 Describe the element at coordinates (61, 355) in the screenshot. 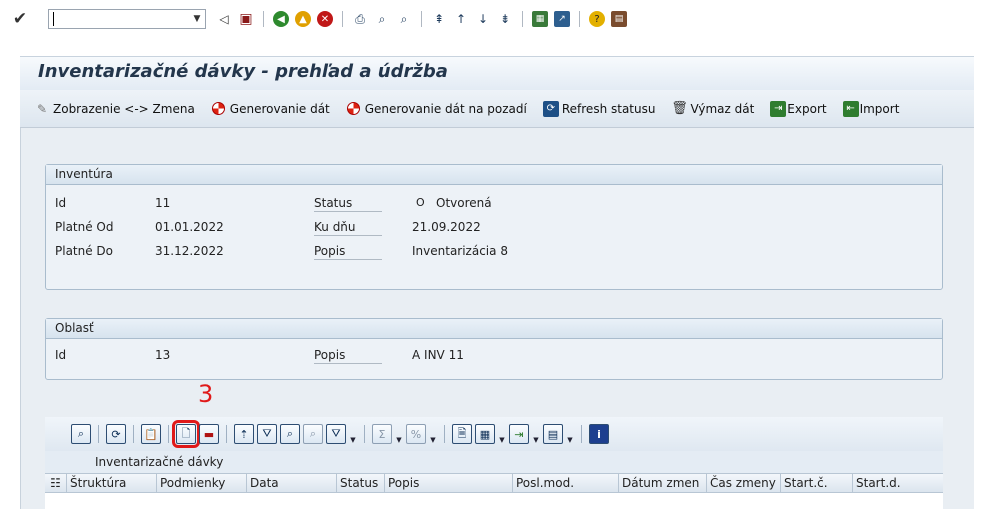

I see `area-id-label: Id` at that location.